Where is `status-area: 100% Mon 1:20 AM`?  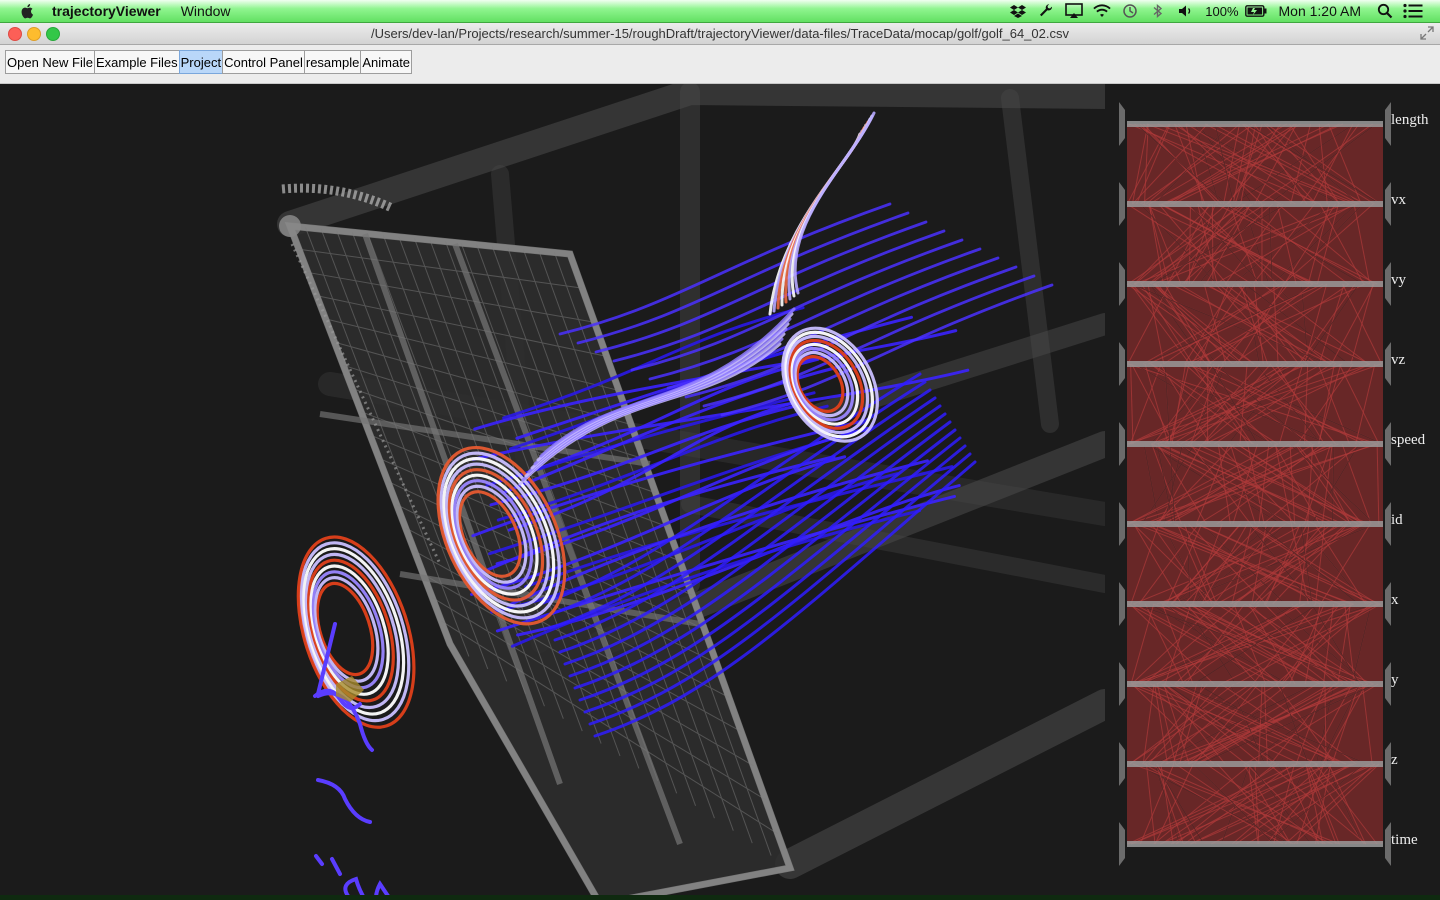
status-area: 100% Mon 1:20 AM is located at coordinates (1222, 11).